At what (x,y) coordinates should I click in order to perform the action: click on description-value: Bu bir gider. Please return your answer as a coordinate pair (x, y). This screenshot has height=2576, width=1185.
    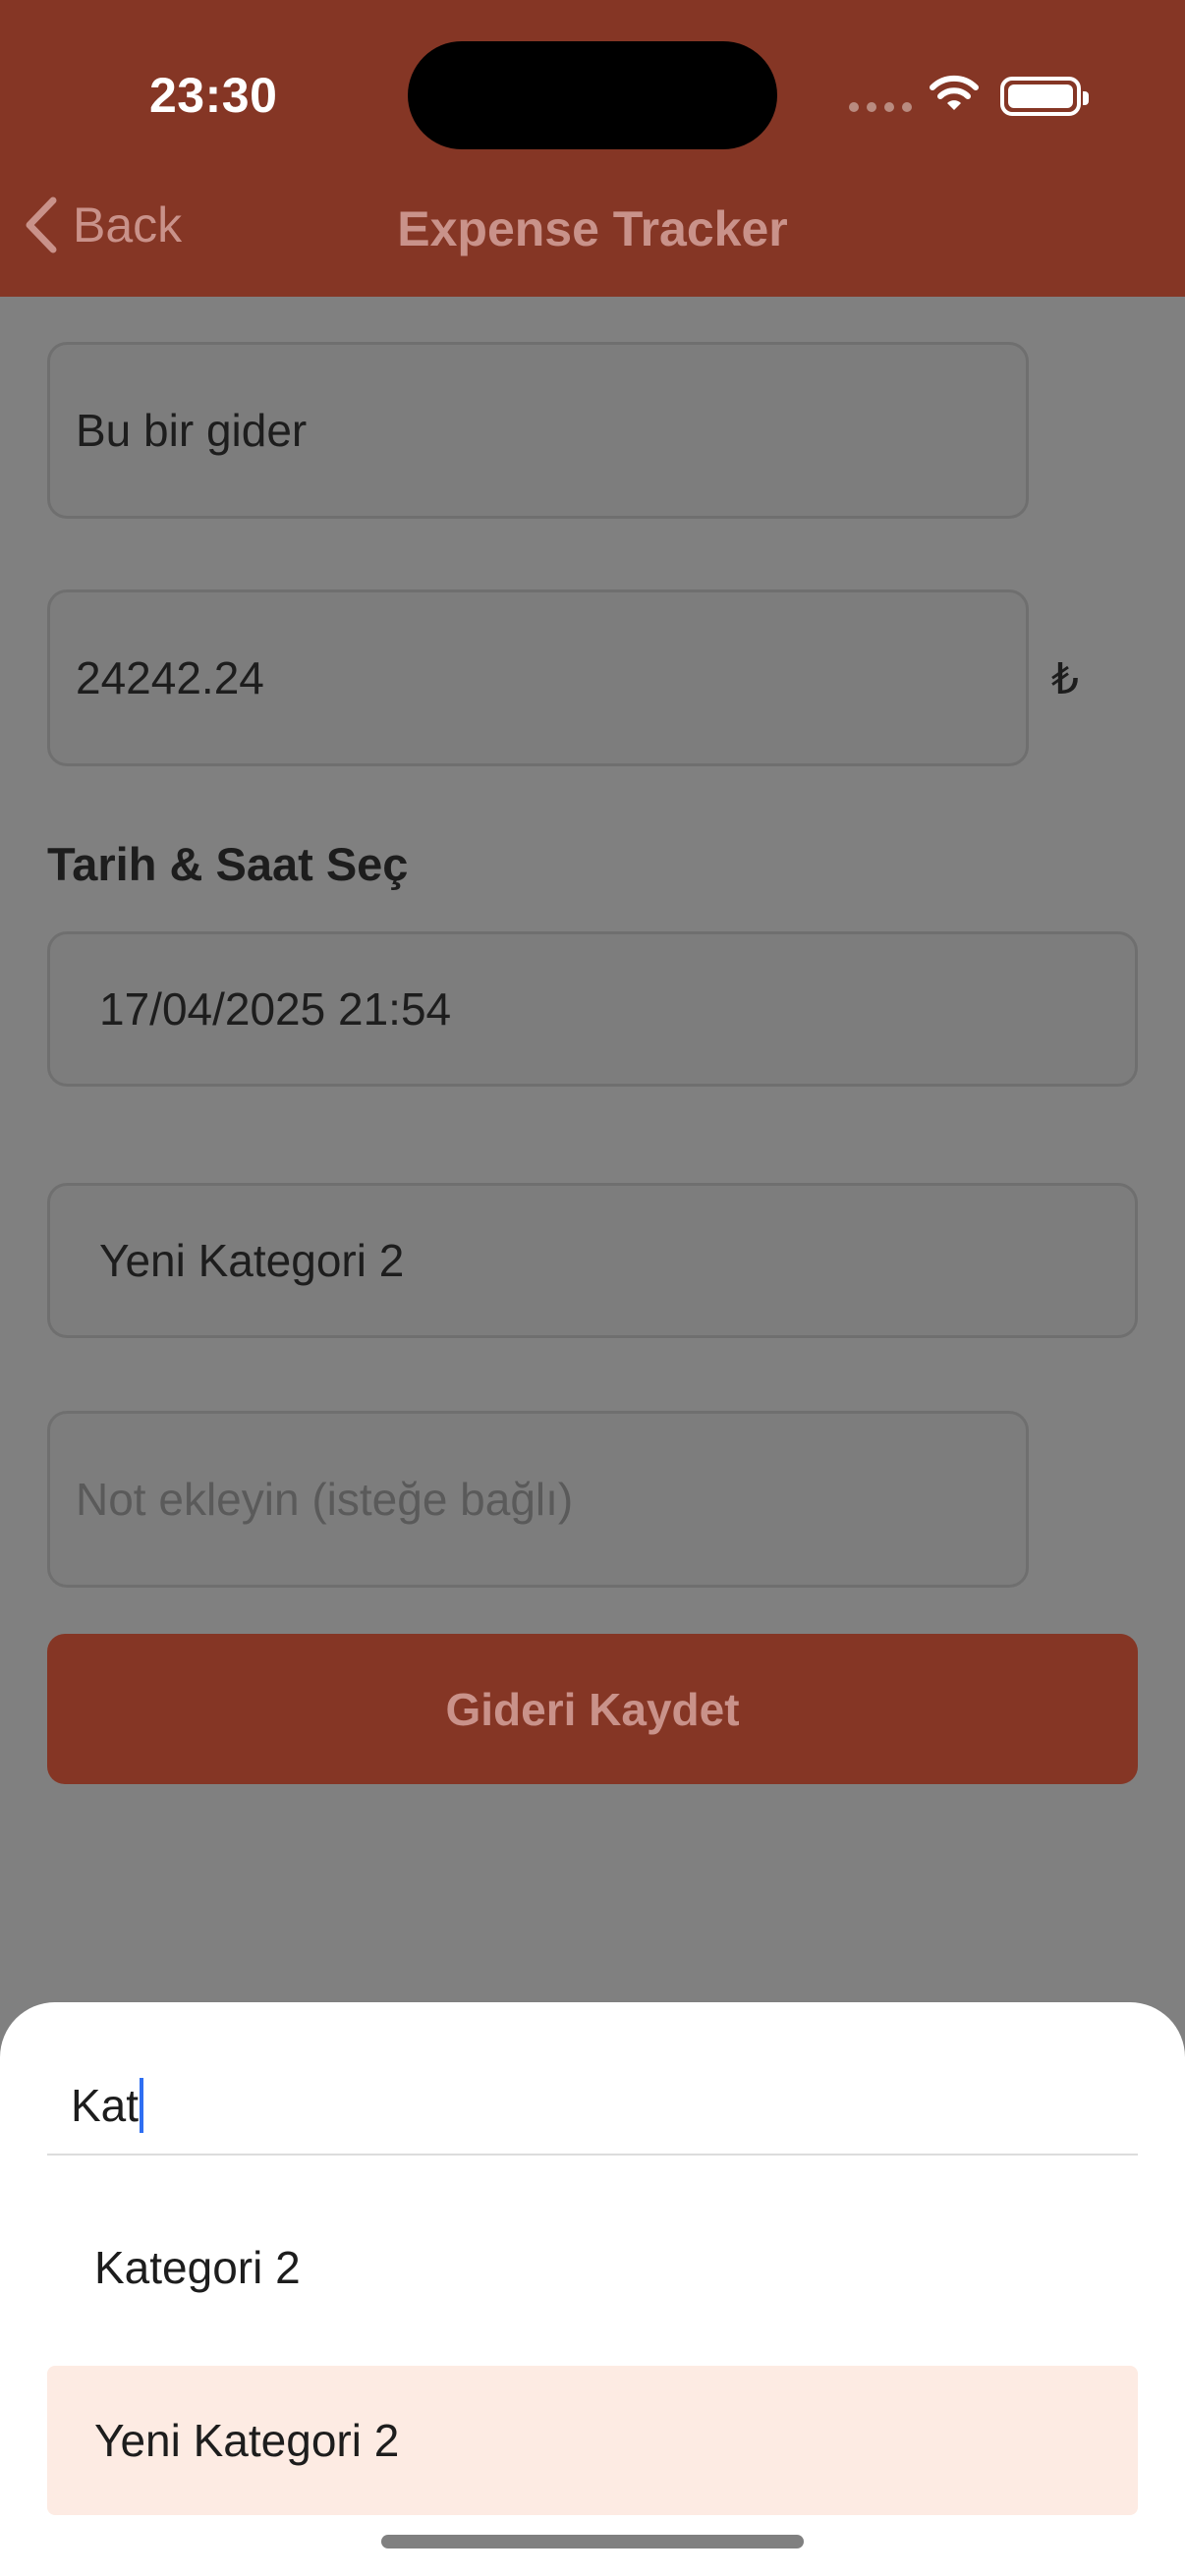
    Looking at the image, I should click on (192, 430).